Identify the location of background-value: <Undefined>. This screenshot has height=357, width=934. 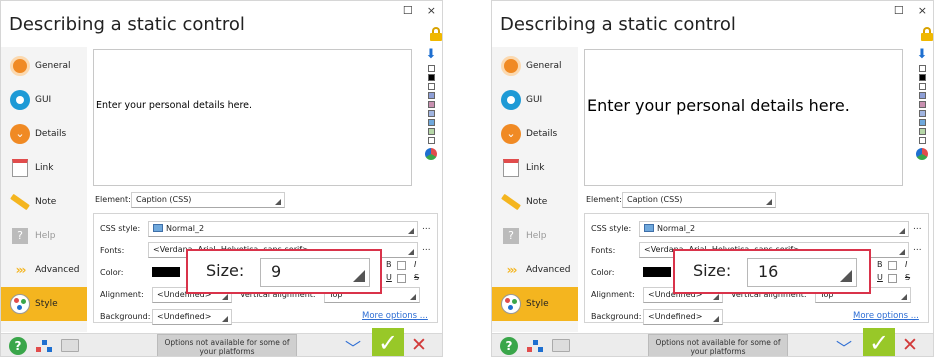
(184, 316).